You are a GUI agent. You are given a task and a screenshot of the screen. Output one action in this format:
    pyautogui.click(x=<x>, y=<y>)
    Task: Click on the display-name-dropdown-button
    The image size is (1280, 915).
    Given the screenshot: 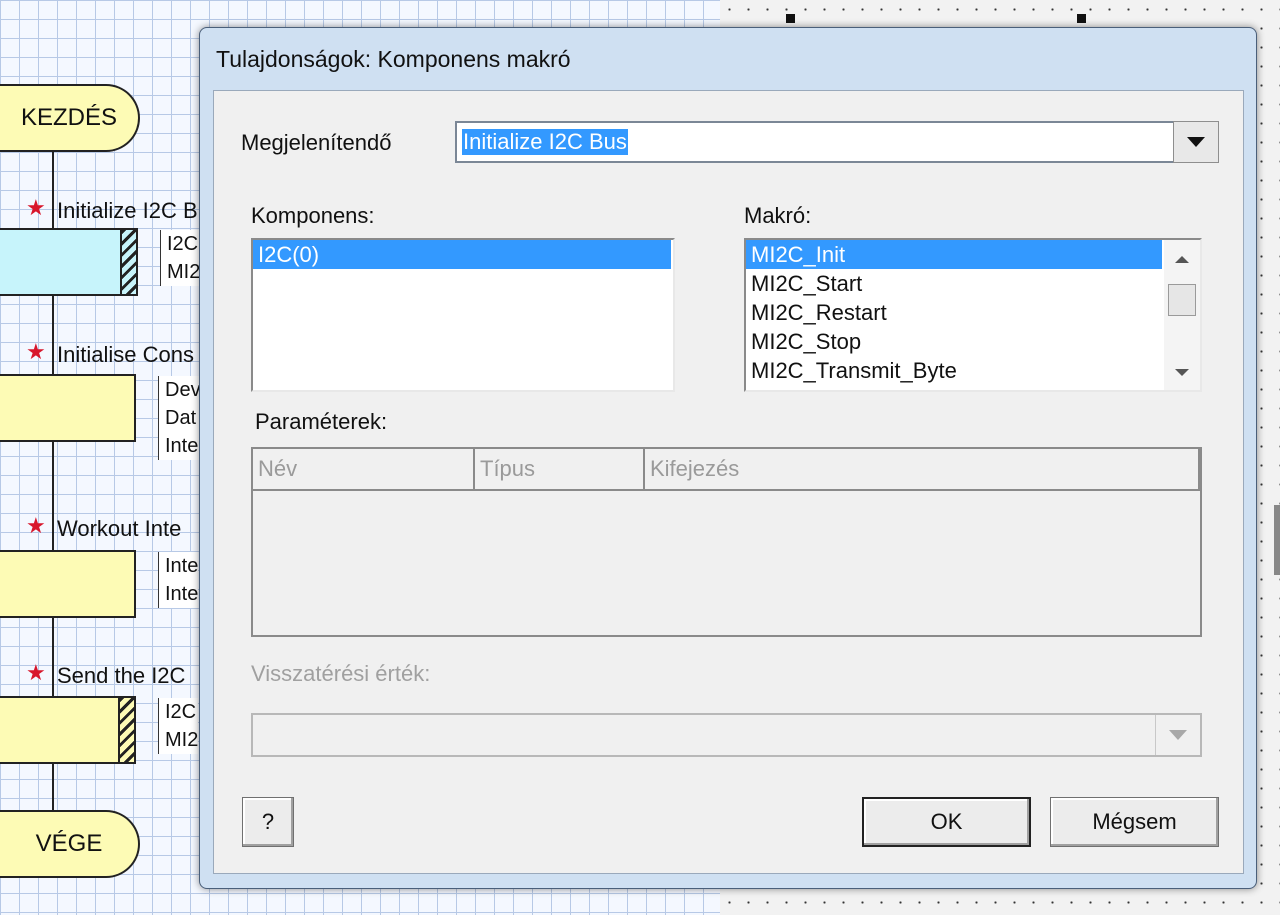 What is the action you would take?
    pyautogui.click(x=1196, y=142)
    